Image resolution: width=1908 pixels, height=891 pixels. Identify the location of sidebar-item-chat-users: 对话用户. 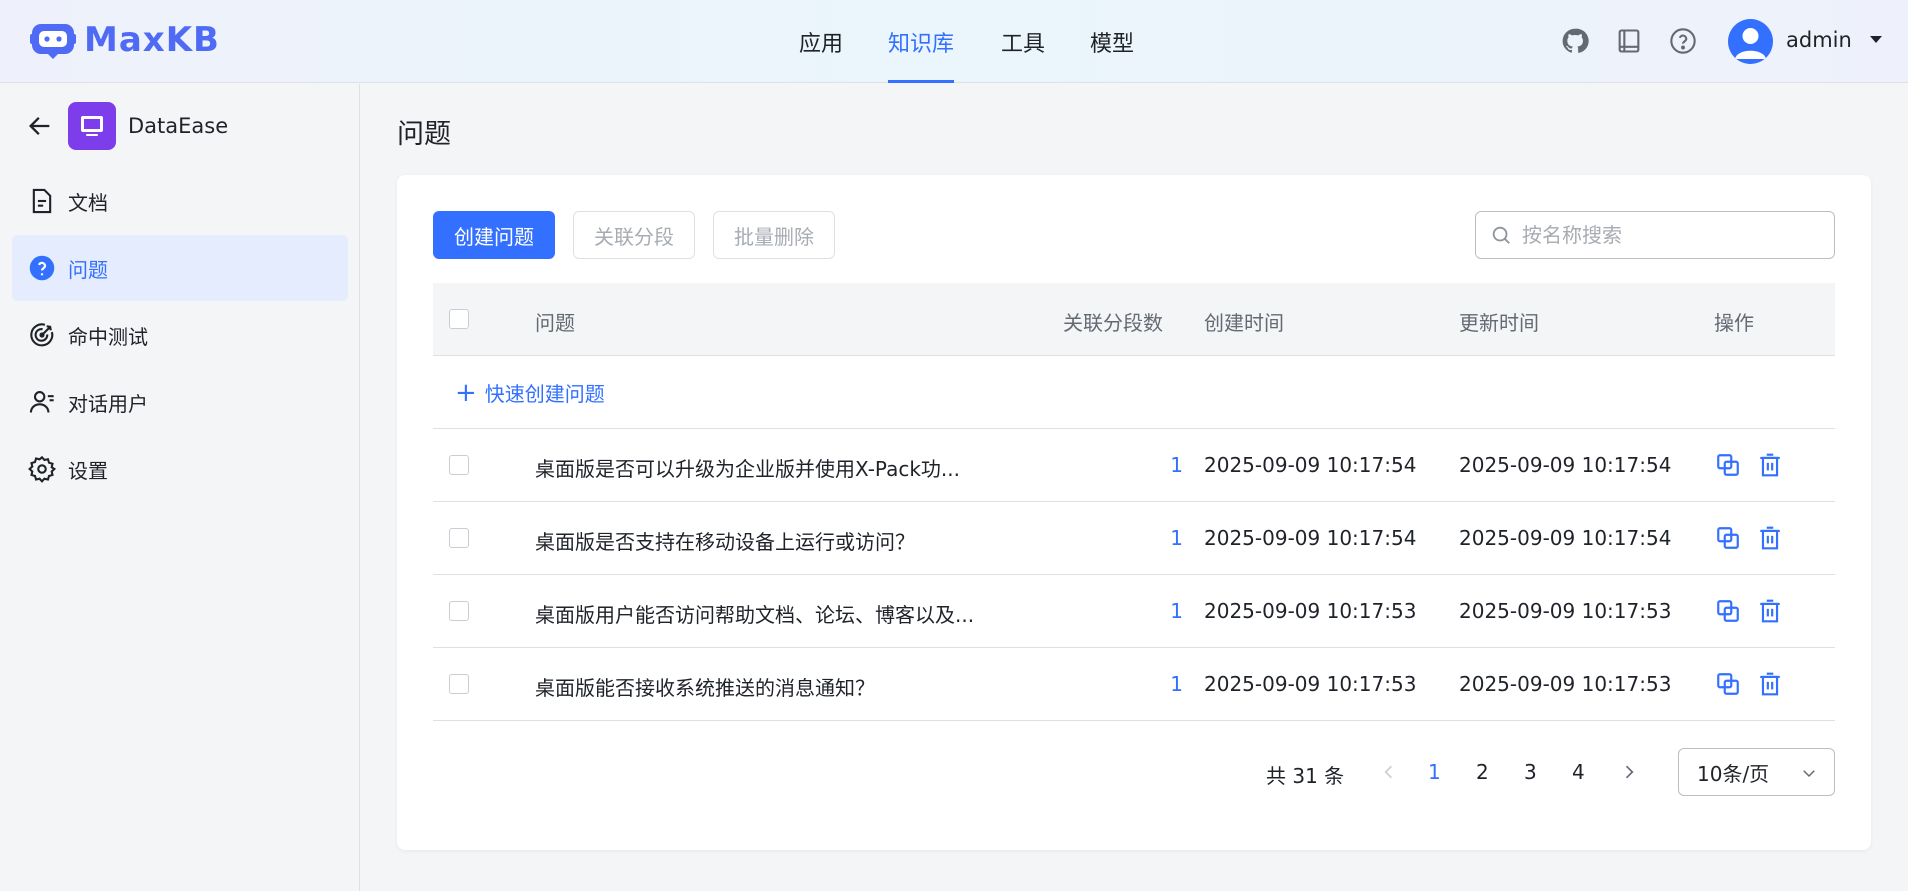
(180, 402).